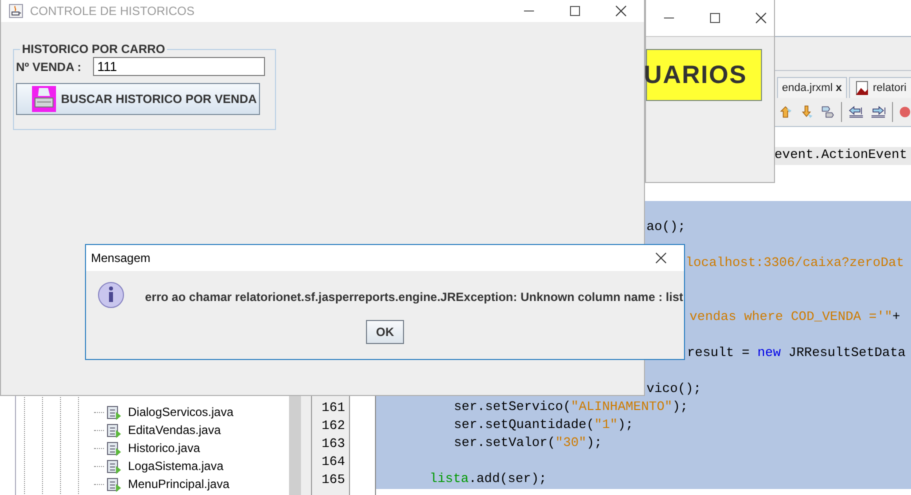  Describe the element at coordinates (796, 352) in the screenshot. I see `code-line: result = new JRResultSetData` at that location.